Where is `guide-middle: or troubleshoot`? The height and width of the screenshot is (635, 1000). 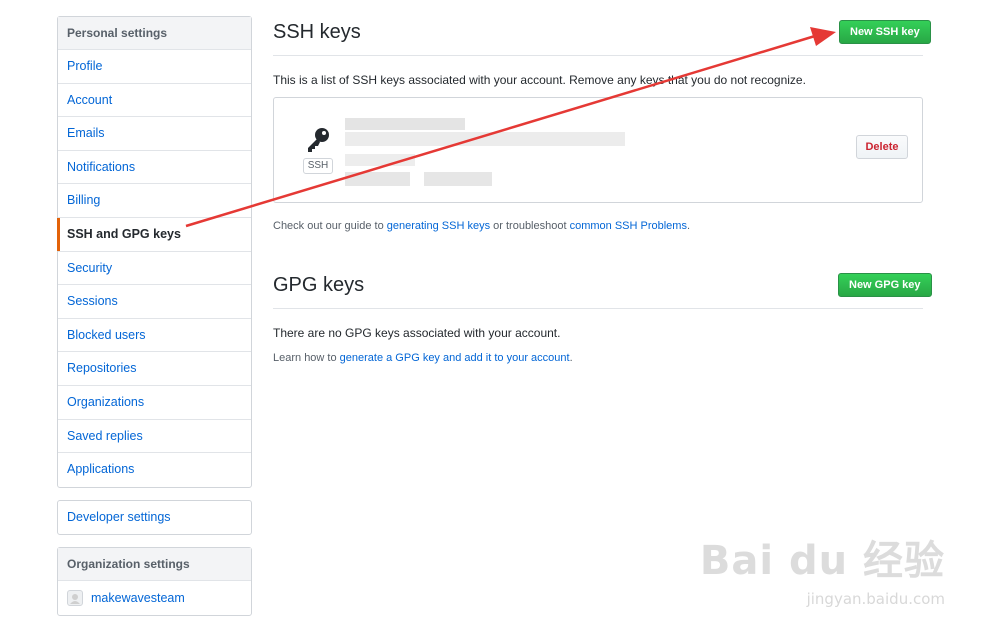 guide-middle: or troubleshoot is located at coordinates (530, 226).